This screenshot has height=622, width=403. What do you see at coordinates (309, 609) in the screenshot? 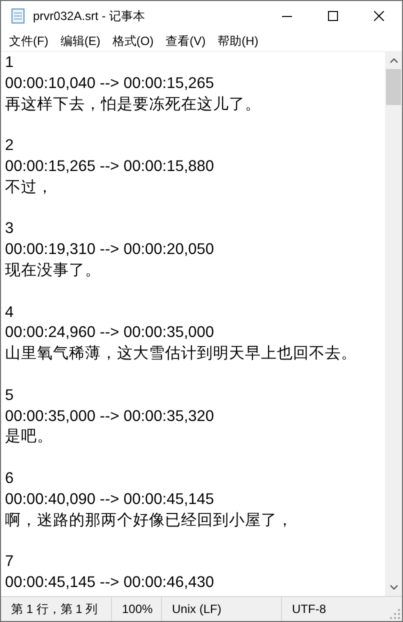
I see `status-text: UTF-8` at bounding box center [309, 609].